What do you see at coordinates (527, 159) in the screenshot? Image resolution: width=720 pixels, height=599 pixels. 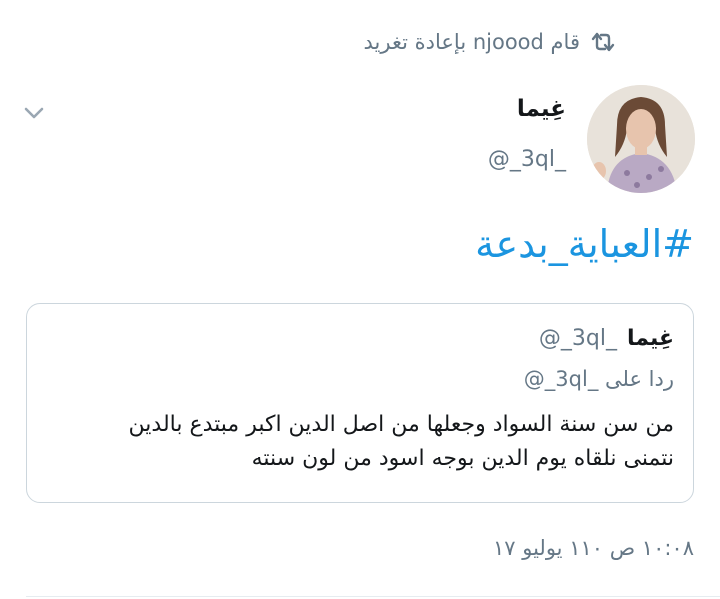 I see `author-handle: @_3ql_` at bounding box center [527, 159].